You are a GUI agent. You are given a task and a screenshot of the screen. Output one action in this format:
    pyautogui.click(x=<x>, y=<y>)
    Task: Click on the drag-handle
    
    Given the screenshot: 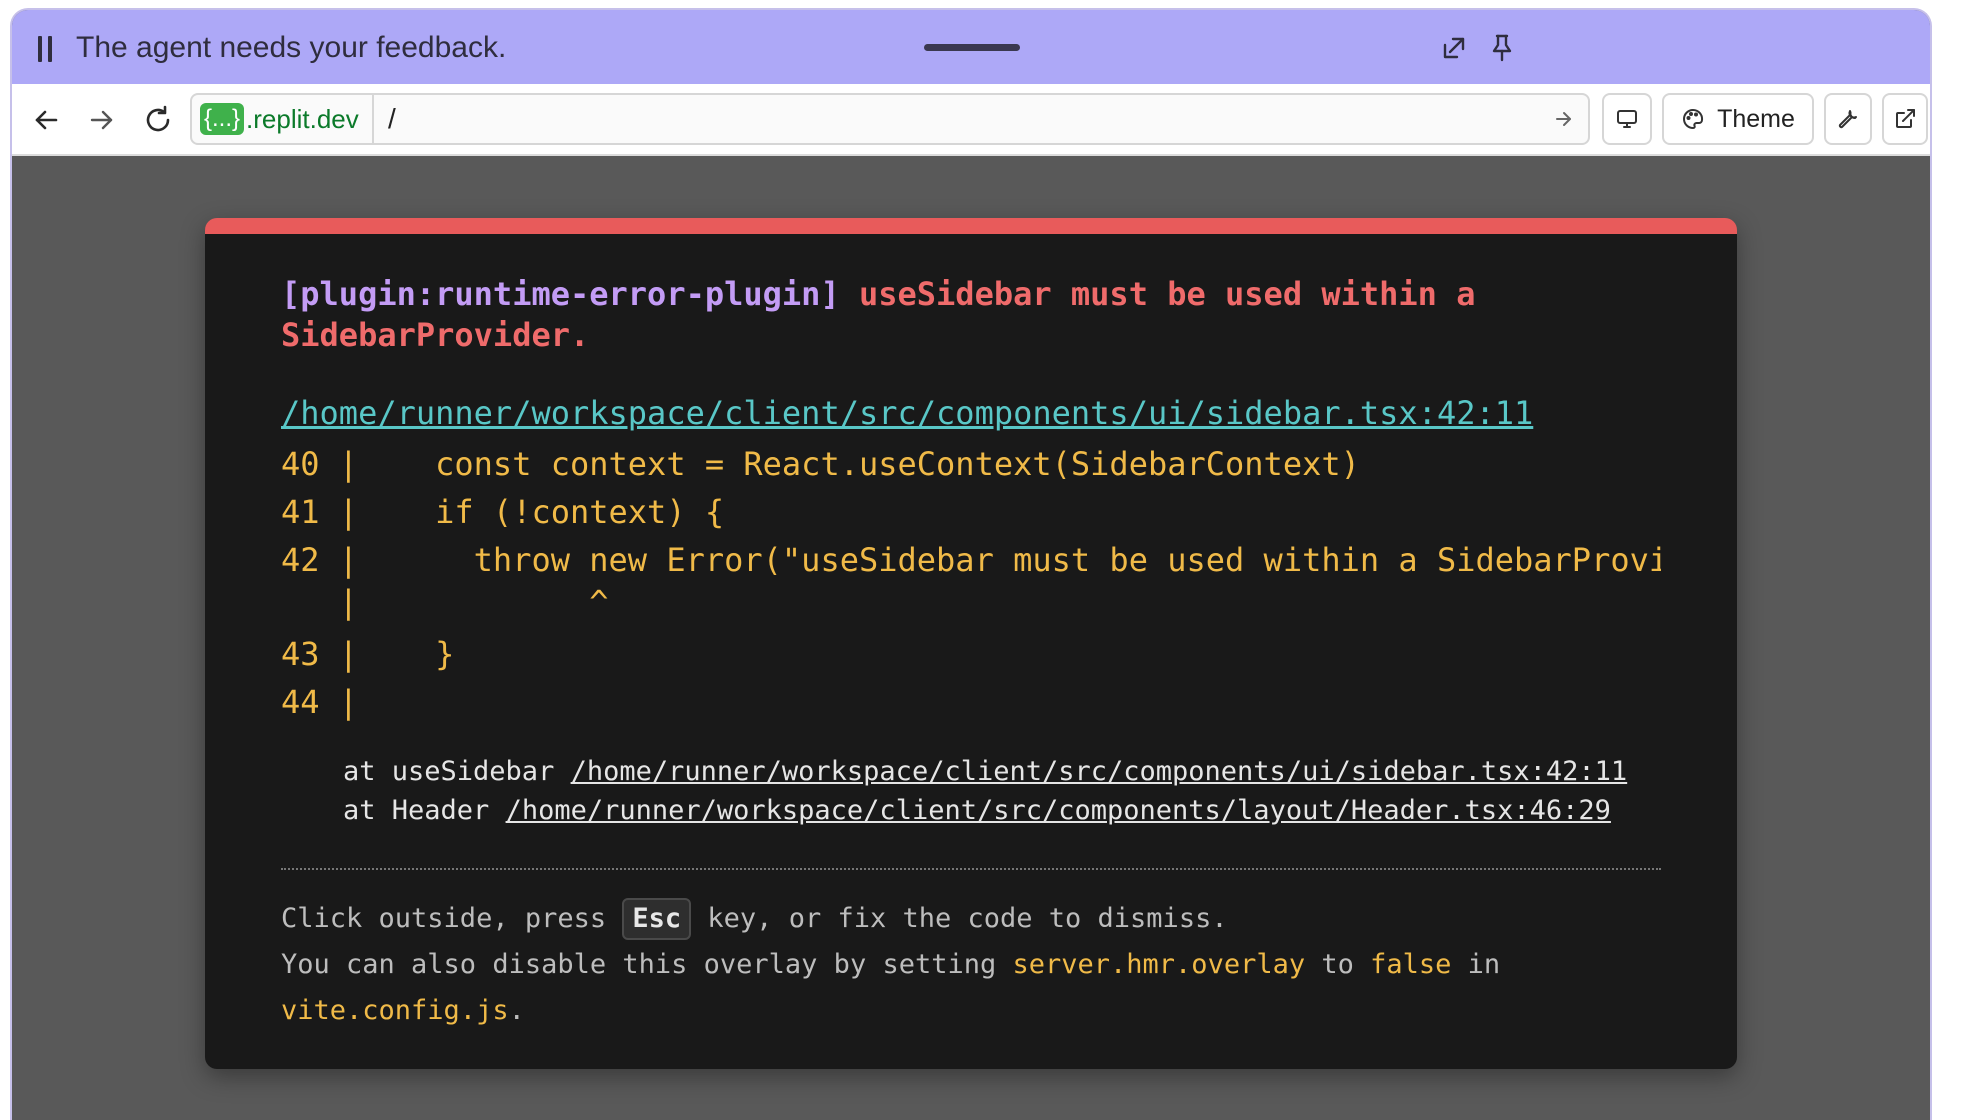 What is the action you would take?
    pyautogui.click(x=972, y=47)
    